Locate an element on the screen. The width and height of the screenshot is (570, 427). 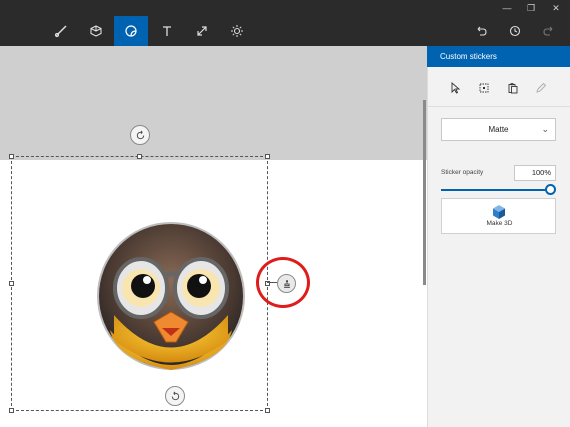
finish-dropdown-value: Matte is located at coordinates (498, 129).